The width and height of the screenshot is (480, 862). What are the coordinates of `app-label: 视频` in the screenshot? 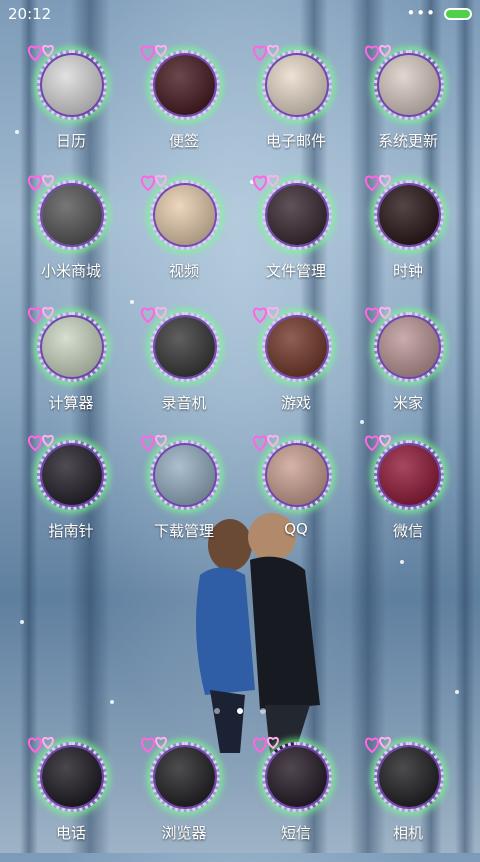 It's located at (183, 271).